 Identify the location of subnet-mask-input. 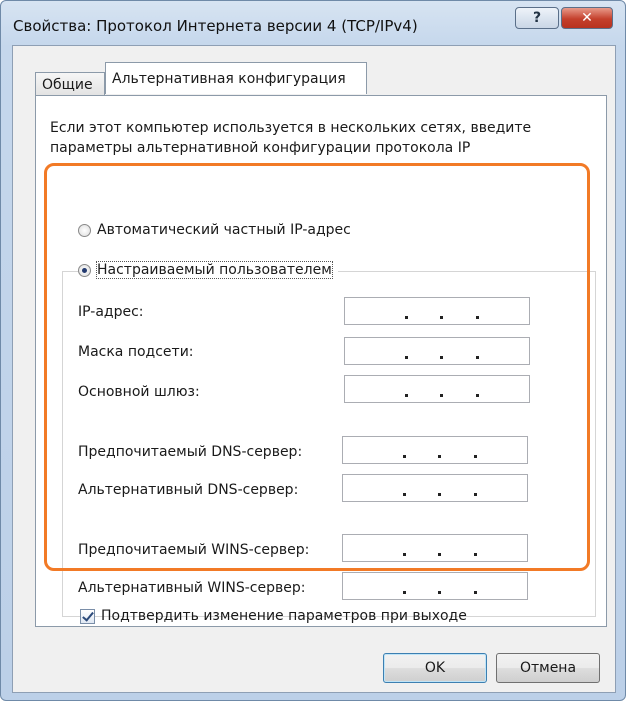
(437, 351).